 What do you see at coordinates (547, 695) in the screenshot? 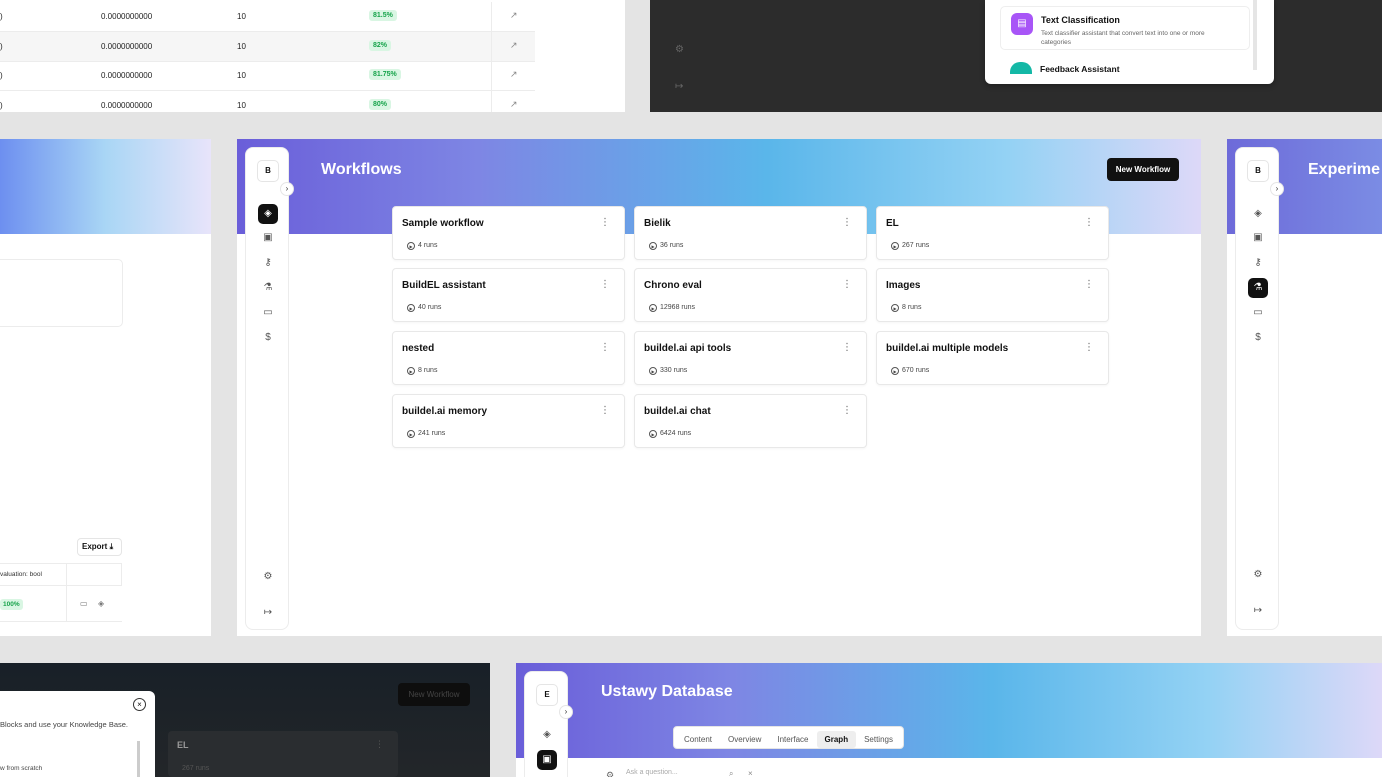
I see `organization-logo: E` at bounding box center [547, 695].